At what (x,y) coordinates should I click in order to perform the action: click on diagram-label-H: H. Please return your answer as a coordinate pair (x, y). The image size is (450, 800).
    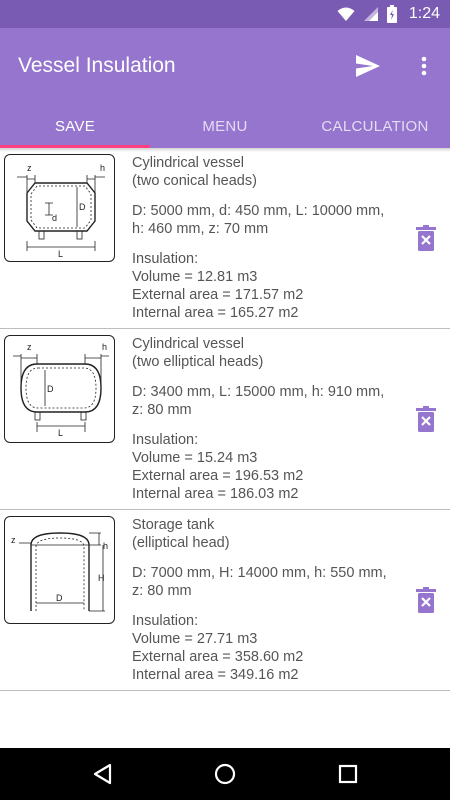
    Looking at the image, I should click on (101, 578).